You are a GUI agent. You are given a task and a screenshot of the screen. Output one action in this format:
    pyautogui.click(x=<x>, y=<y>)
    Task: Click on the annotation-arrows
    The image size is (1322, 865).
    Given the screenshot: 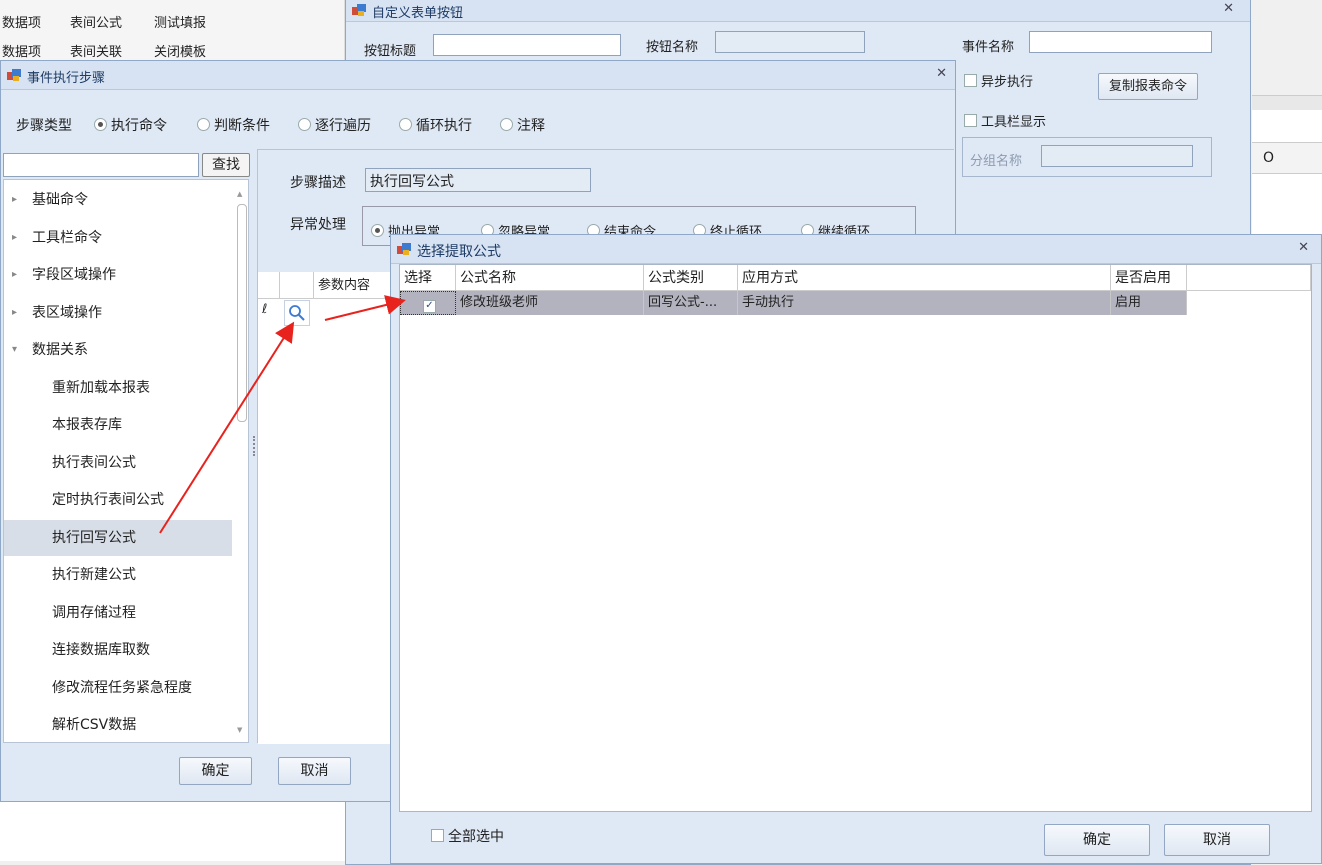 What is the action you would take?
    pyautogui.click(x=282, y=414)
    